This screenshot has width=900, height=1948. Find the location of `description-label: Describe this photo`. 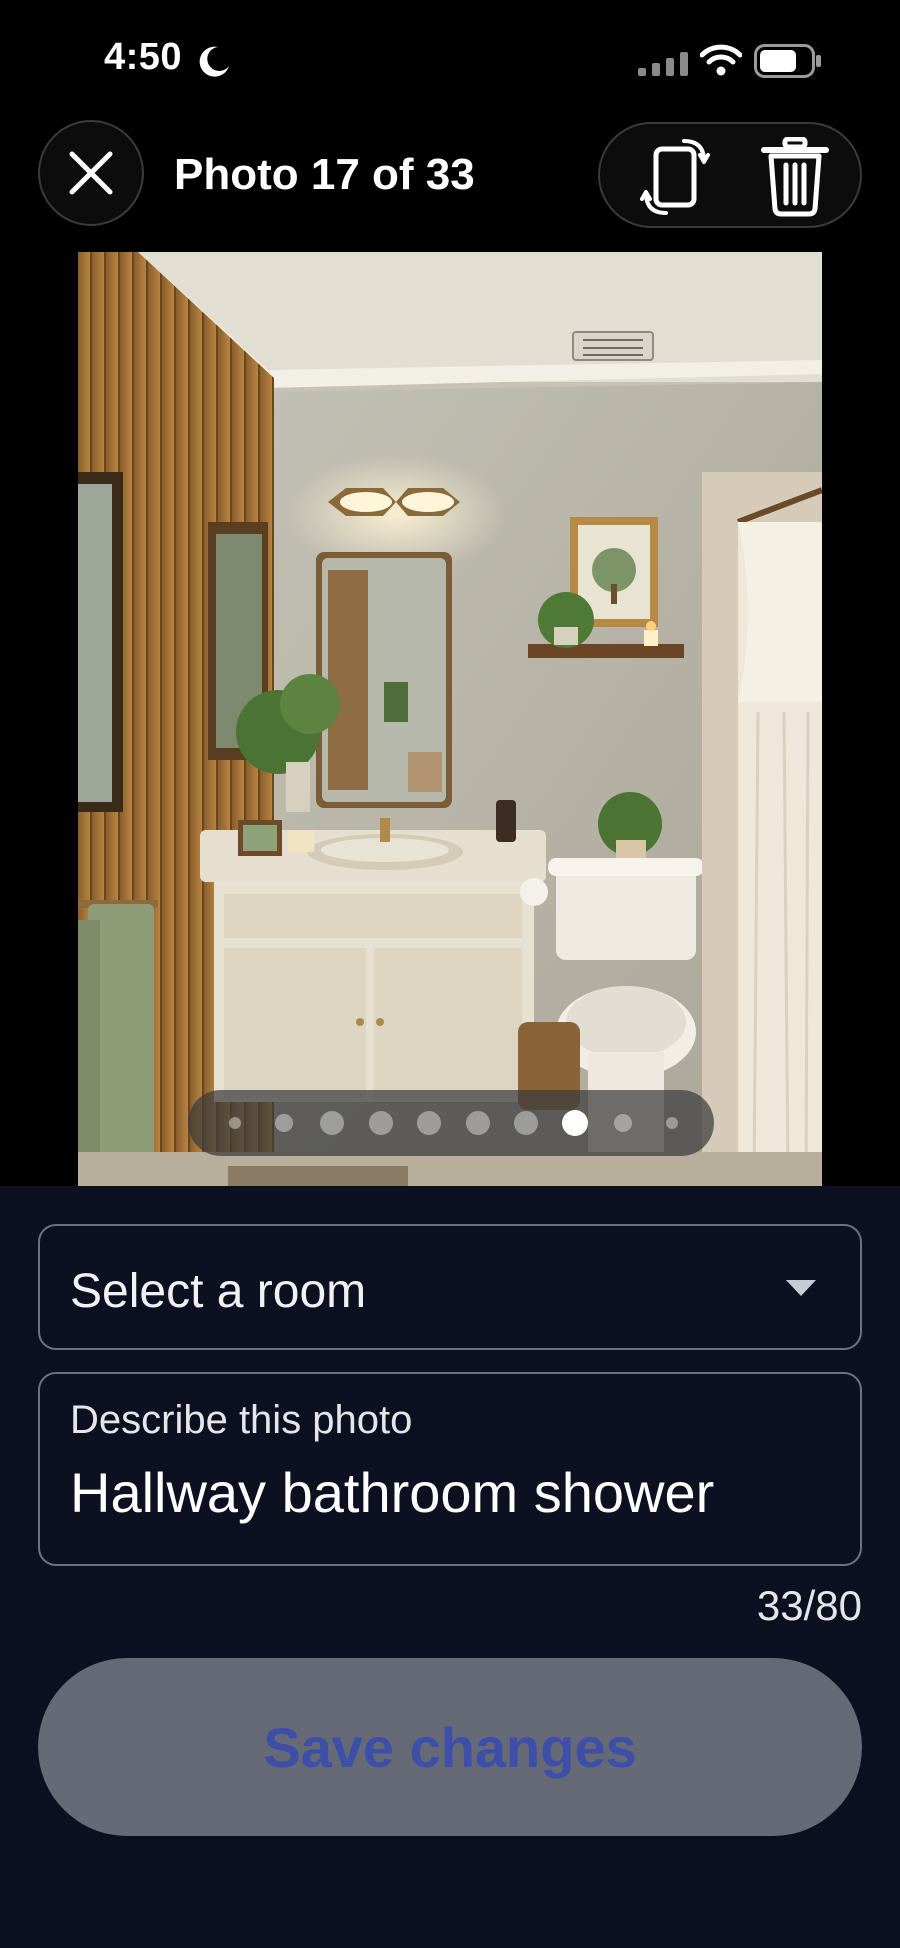

description-label: Describe this photo is located at coordinates (241, 1420).